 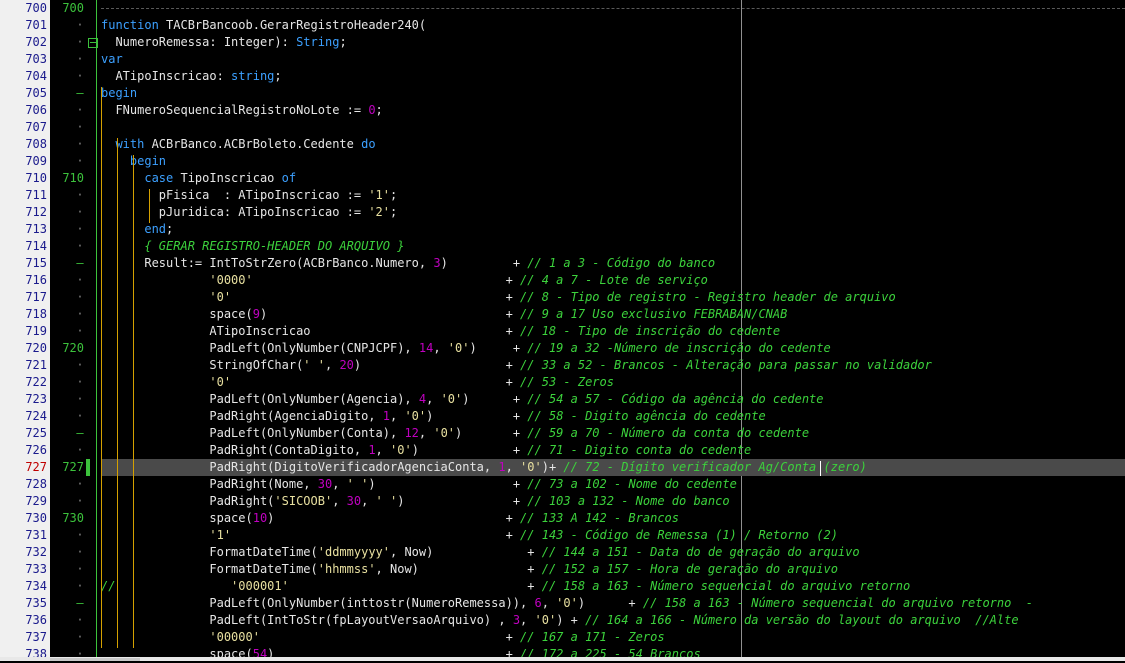 I want to click on code-token: 14, so click(x=426, y=348).